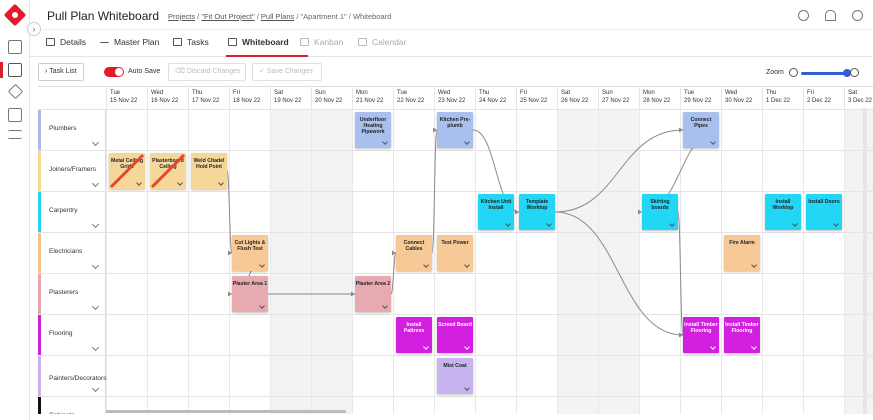 Image resolution: width=873 pixels, height=420 pixels. What do you see at coordinates (66, 44) in the screenshot?
I see `tab-details: Details` at bounding box center [66, 44].